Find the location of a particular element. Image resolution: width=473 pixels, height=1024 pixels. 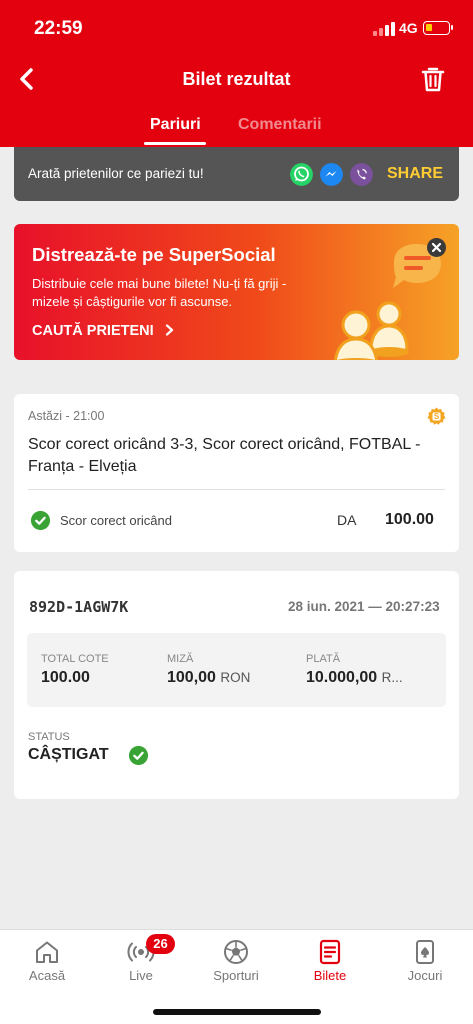

nav-label: Live is located at coordinates (141, 975).